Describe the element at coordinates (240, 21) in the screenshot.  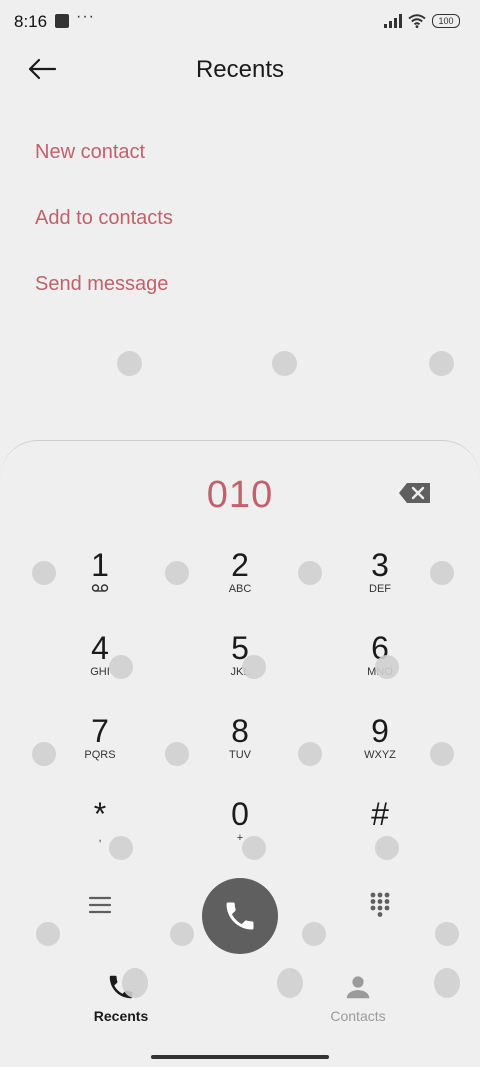
I see `status-bar: 8:16 ··· 100` at that location.